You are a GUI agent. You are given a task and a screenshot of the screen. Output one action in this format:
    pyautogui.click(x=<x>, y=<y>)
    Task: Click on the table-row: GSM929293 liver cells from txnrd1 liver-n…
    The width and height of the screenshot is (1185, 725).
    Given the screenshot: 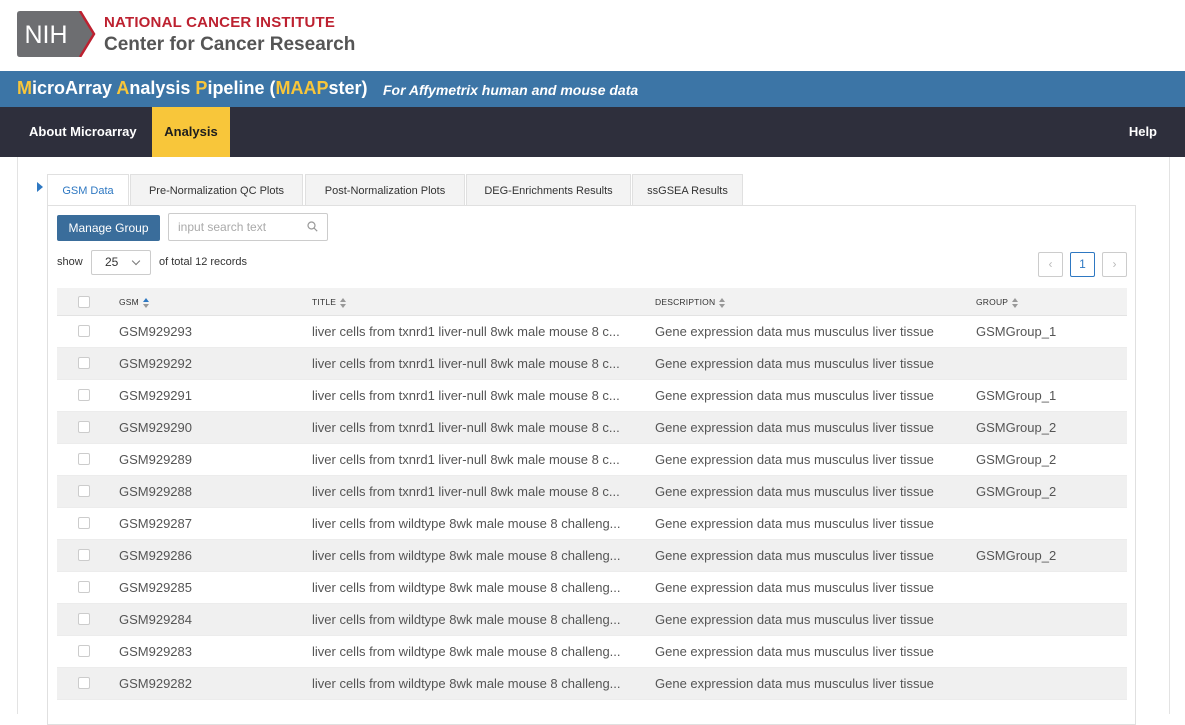 What is the action you would take?
    pyautogui.click(x=592, y=332)
    